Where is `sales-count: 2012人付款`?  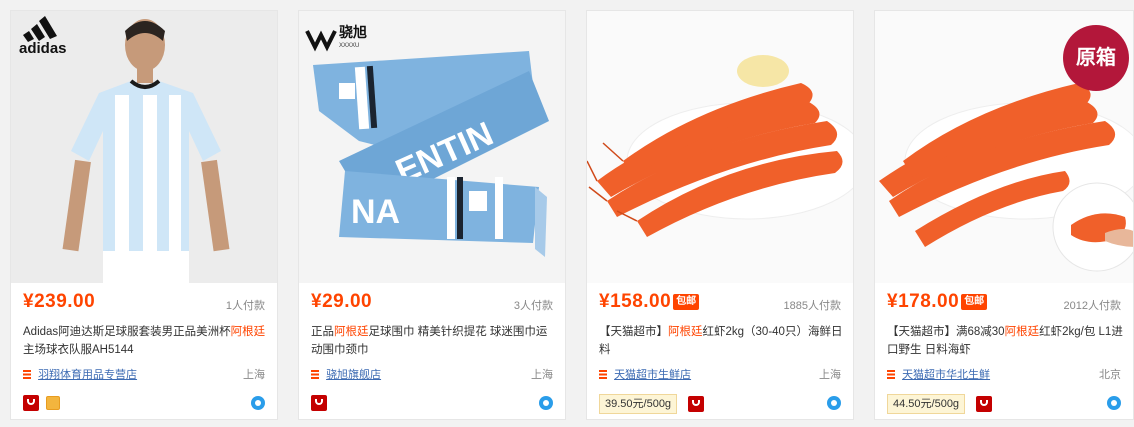 sales-count: 2012人付款 is located at coordinates (1092, 306).